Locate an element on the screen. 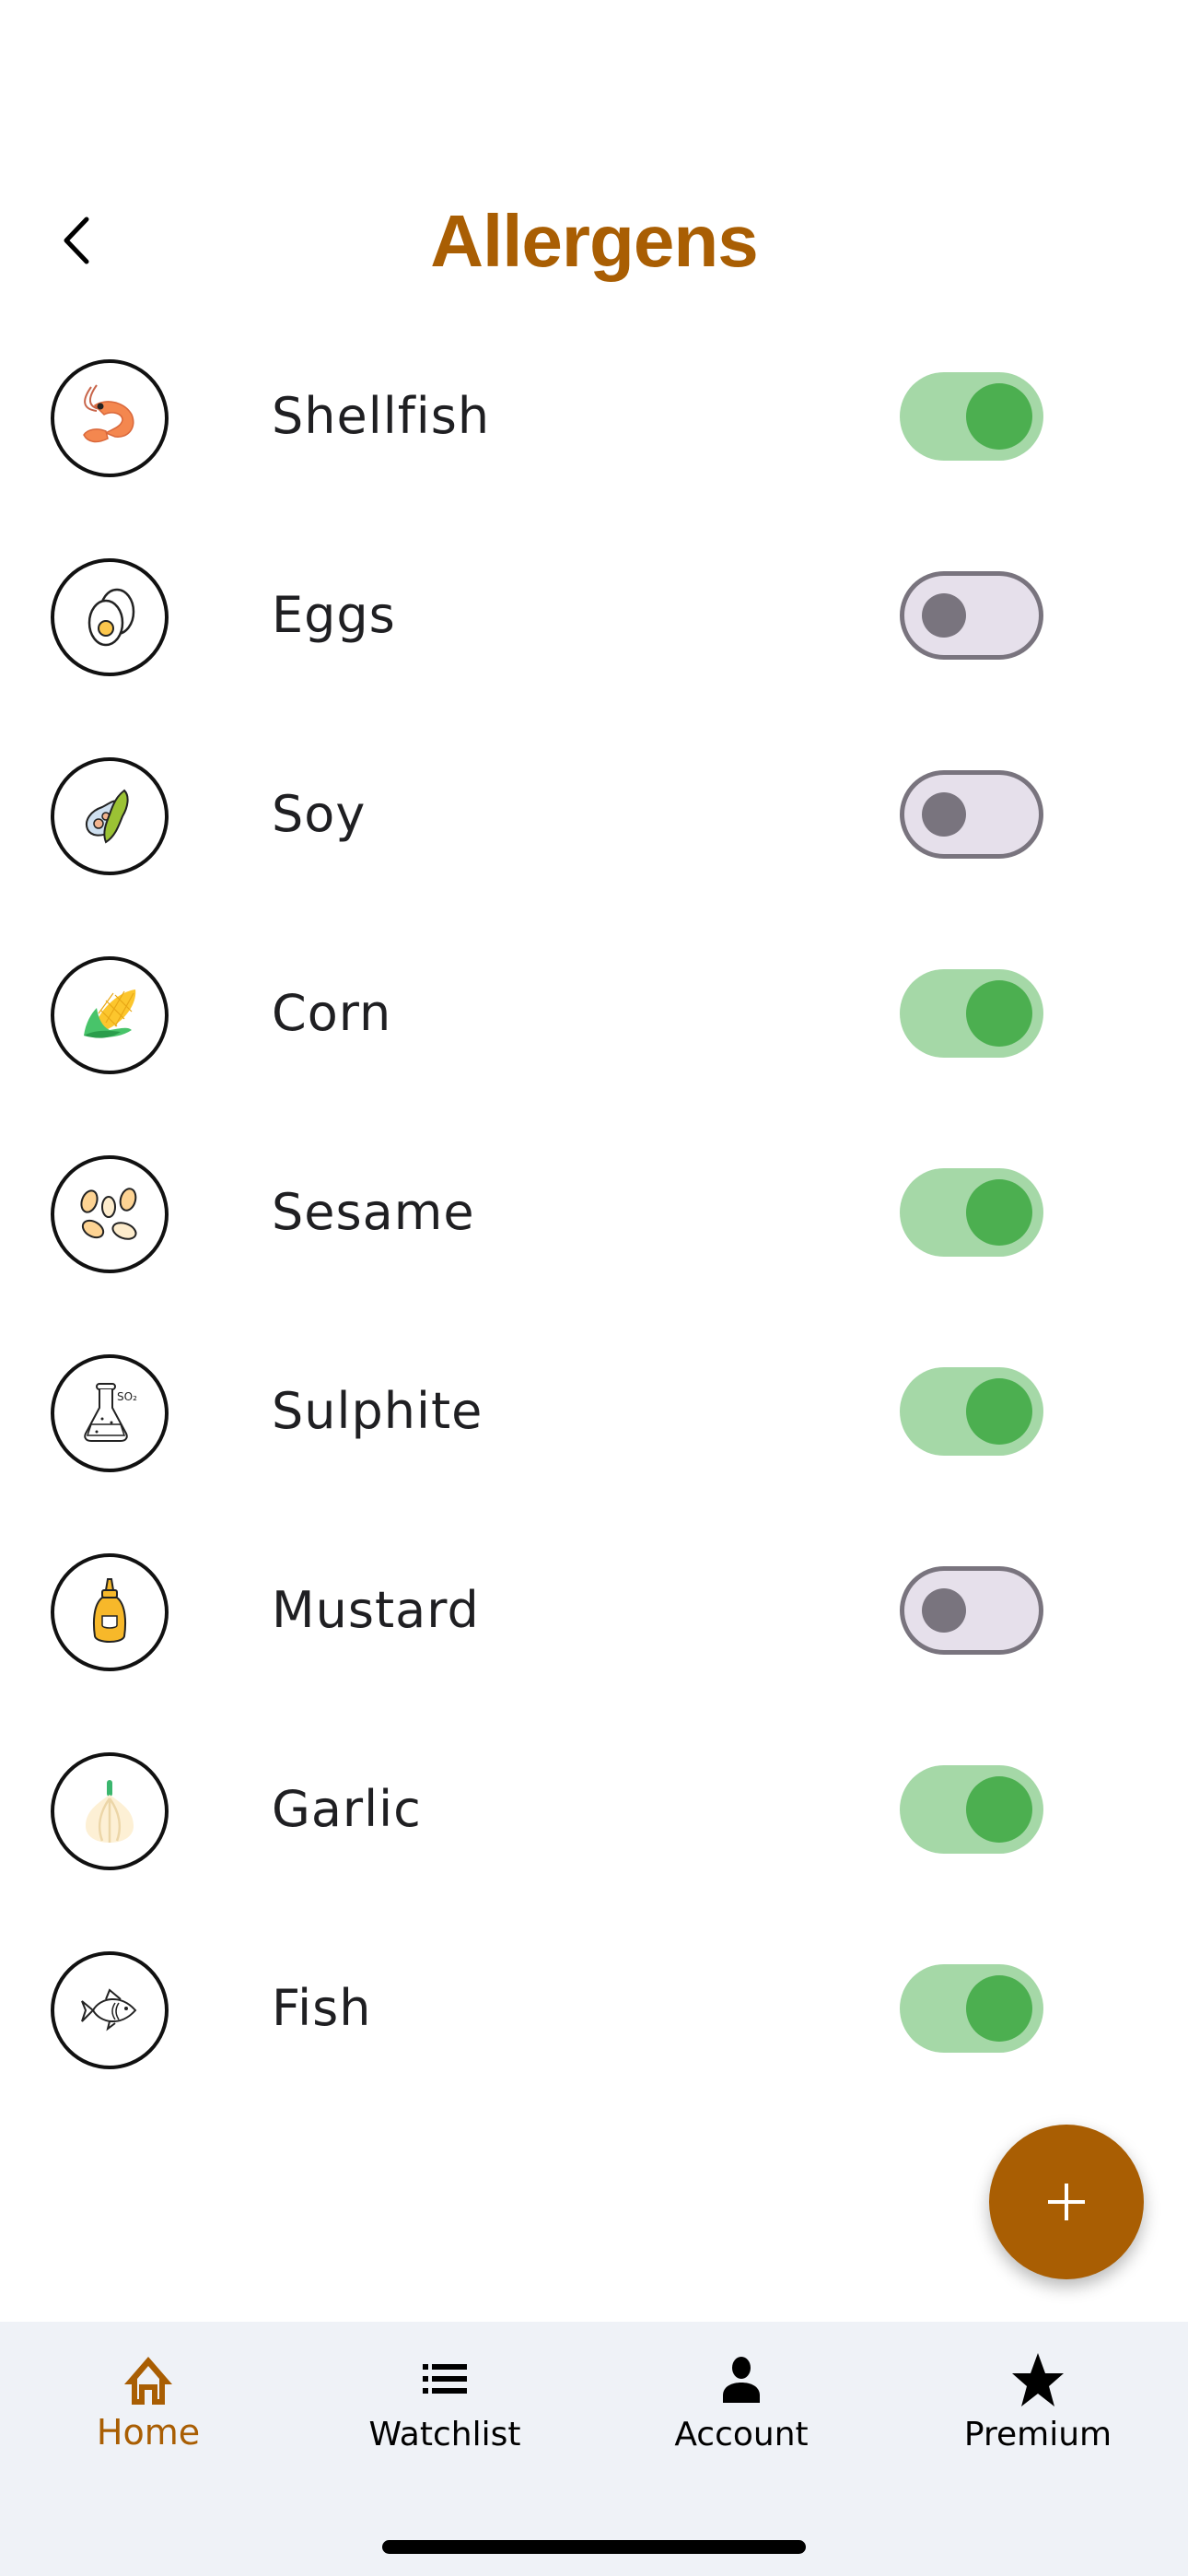 The height and width of the screenshot is (2576, 1188). allergen-row-shellfish: Shellfish is located at coordinates (594, 422).